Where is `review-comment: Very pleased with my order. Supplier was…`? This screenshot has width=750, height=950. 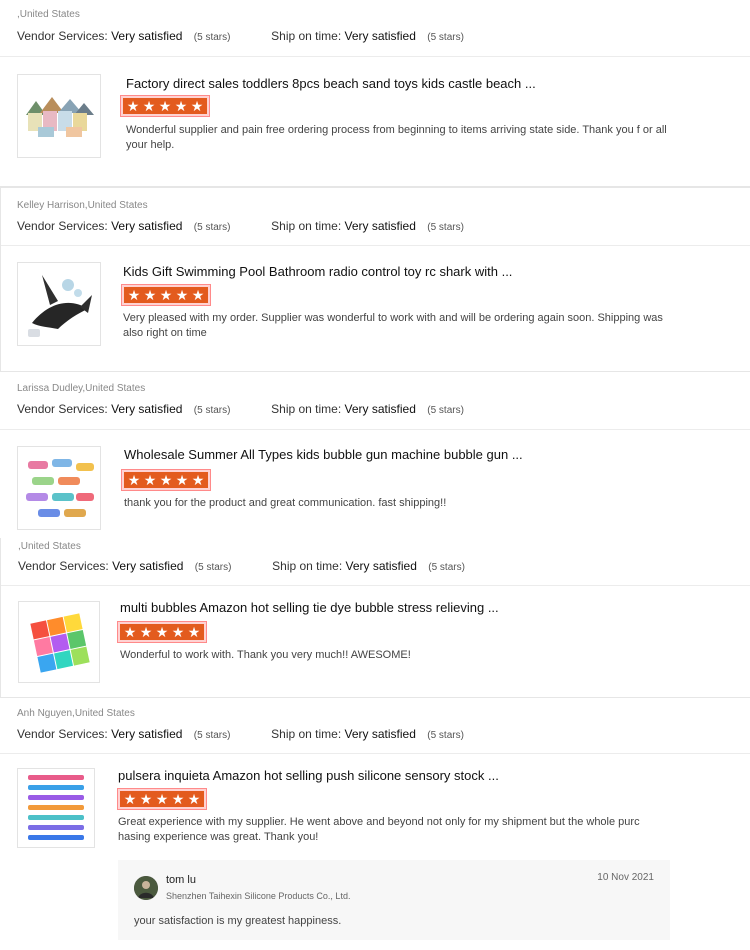
review-comment: Very pleased with my order. Supplier was… is located at coordinates (393, 325).